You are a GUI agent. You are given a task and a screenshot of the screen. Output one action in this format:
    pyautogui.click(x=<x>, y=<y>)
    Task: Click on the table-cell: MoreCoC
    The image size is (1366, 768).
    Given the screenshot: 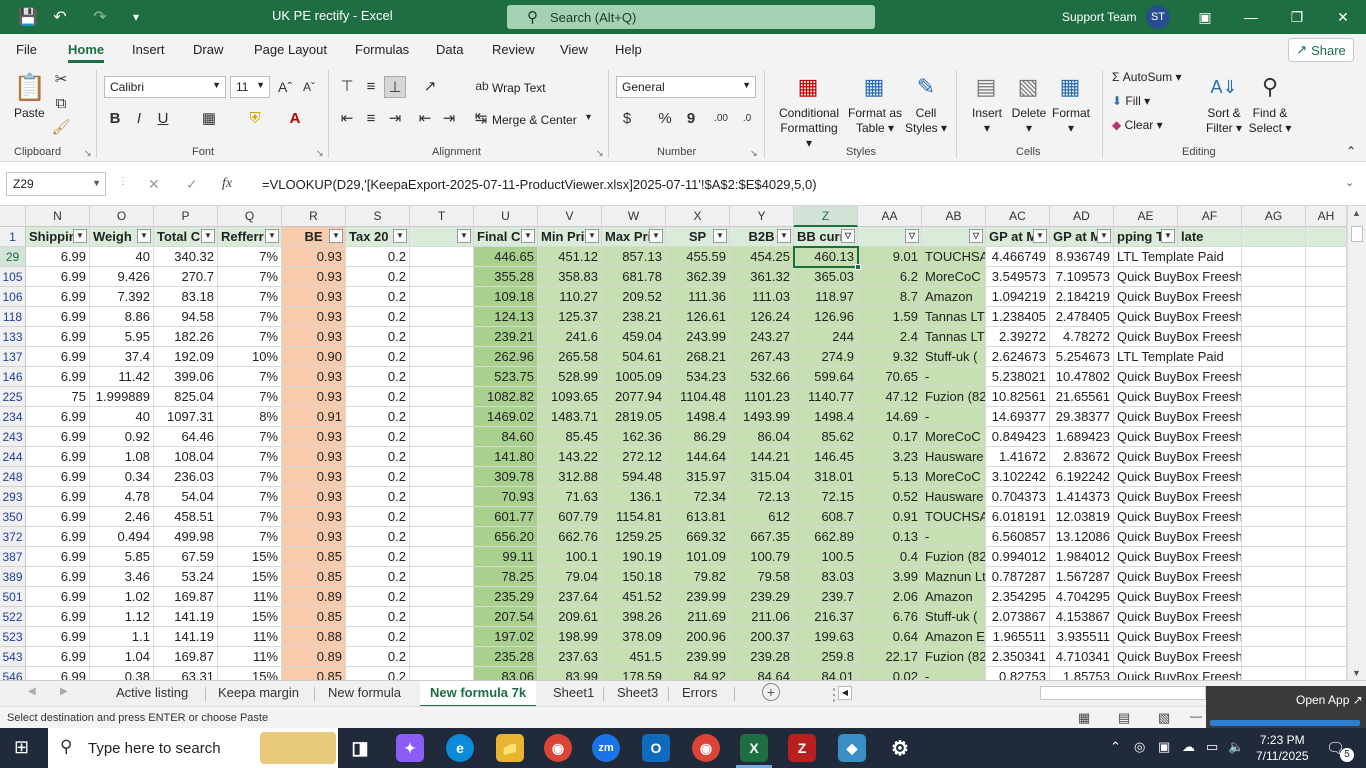 What is the action you would take?
    pyautogui.click(x=954, y=277)
    